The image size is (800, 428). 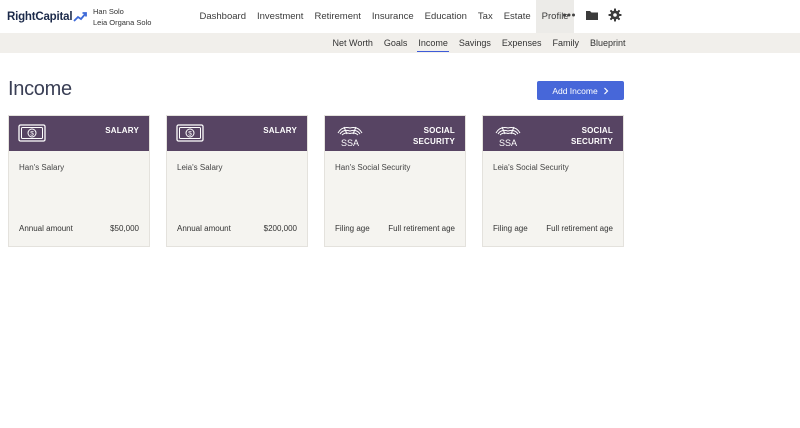 What do you see at coordinates (200, 167) in the screenshot?
I see `card-income-name: Leia's Salary` at bounding box center [200, 167].